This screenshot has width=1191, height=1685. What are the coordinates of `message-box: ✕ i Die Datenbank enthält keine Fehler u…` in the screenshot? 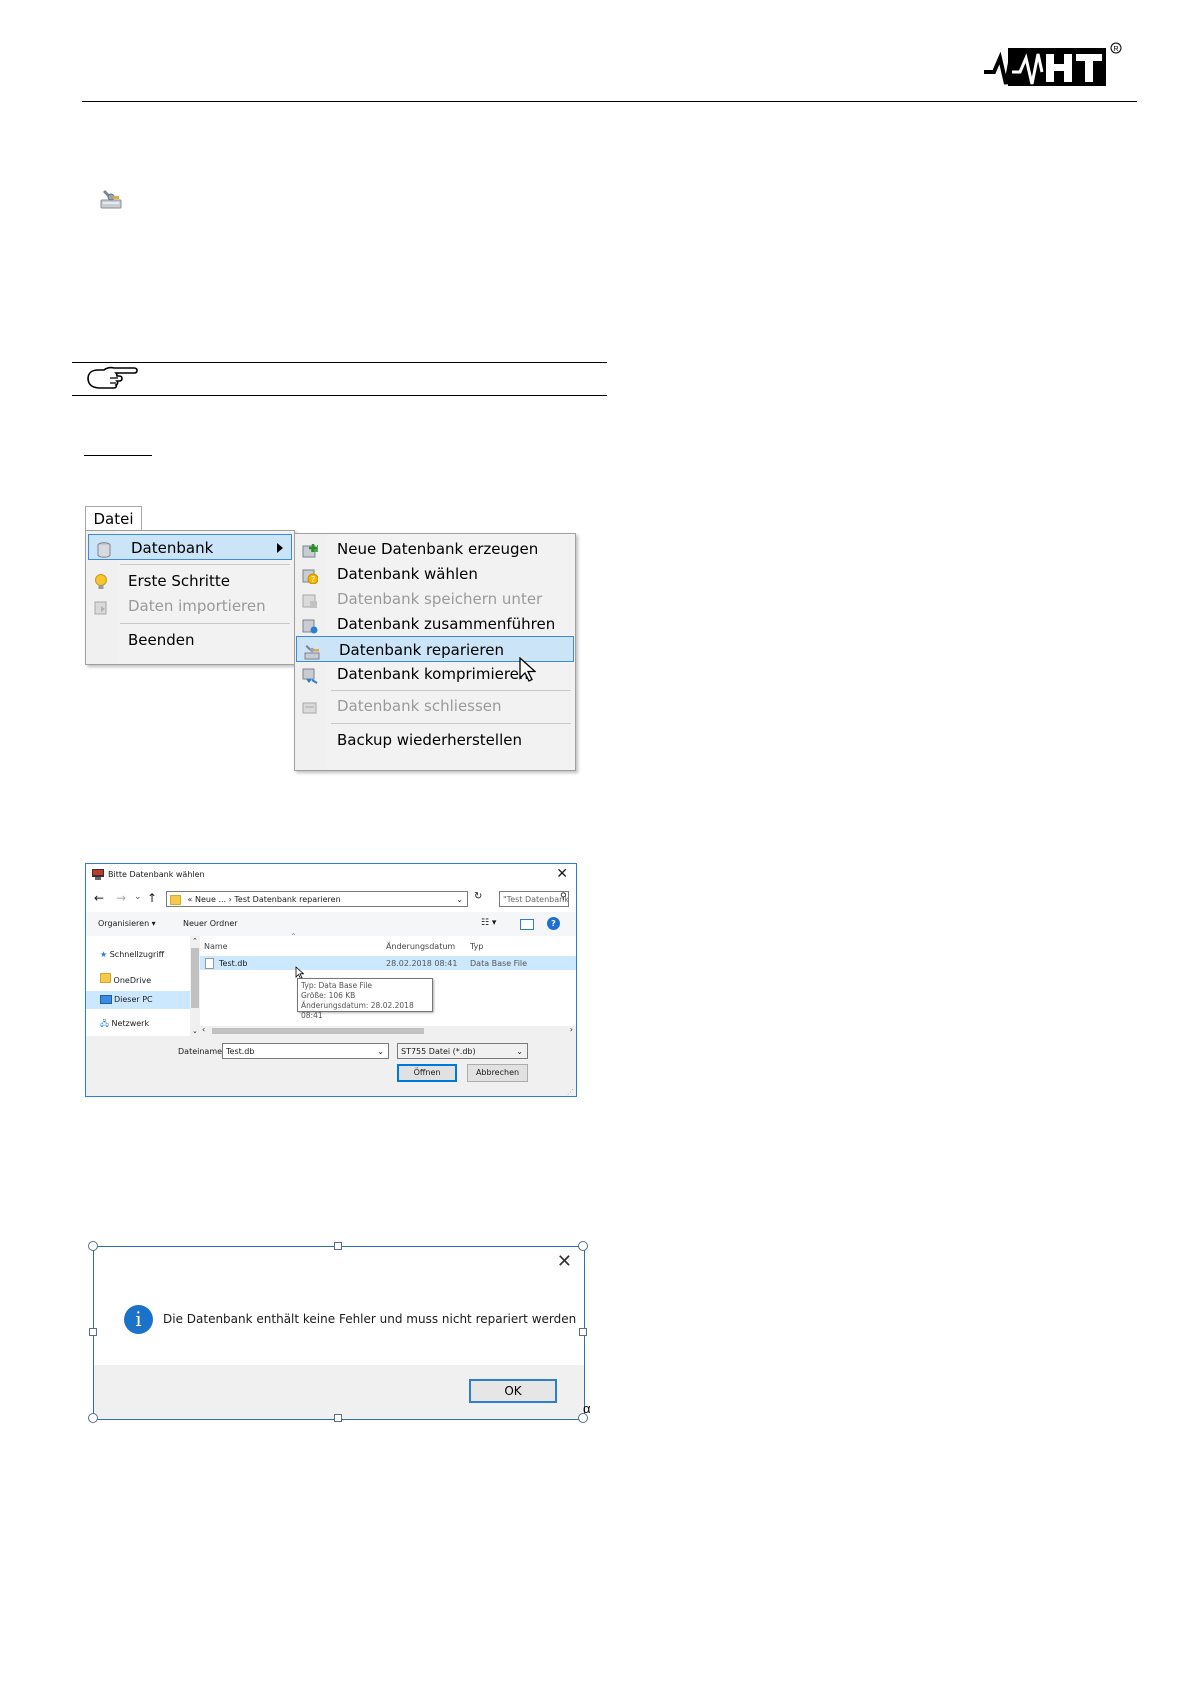 It's located at (339, 1333).